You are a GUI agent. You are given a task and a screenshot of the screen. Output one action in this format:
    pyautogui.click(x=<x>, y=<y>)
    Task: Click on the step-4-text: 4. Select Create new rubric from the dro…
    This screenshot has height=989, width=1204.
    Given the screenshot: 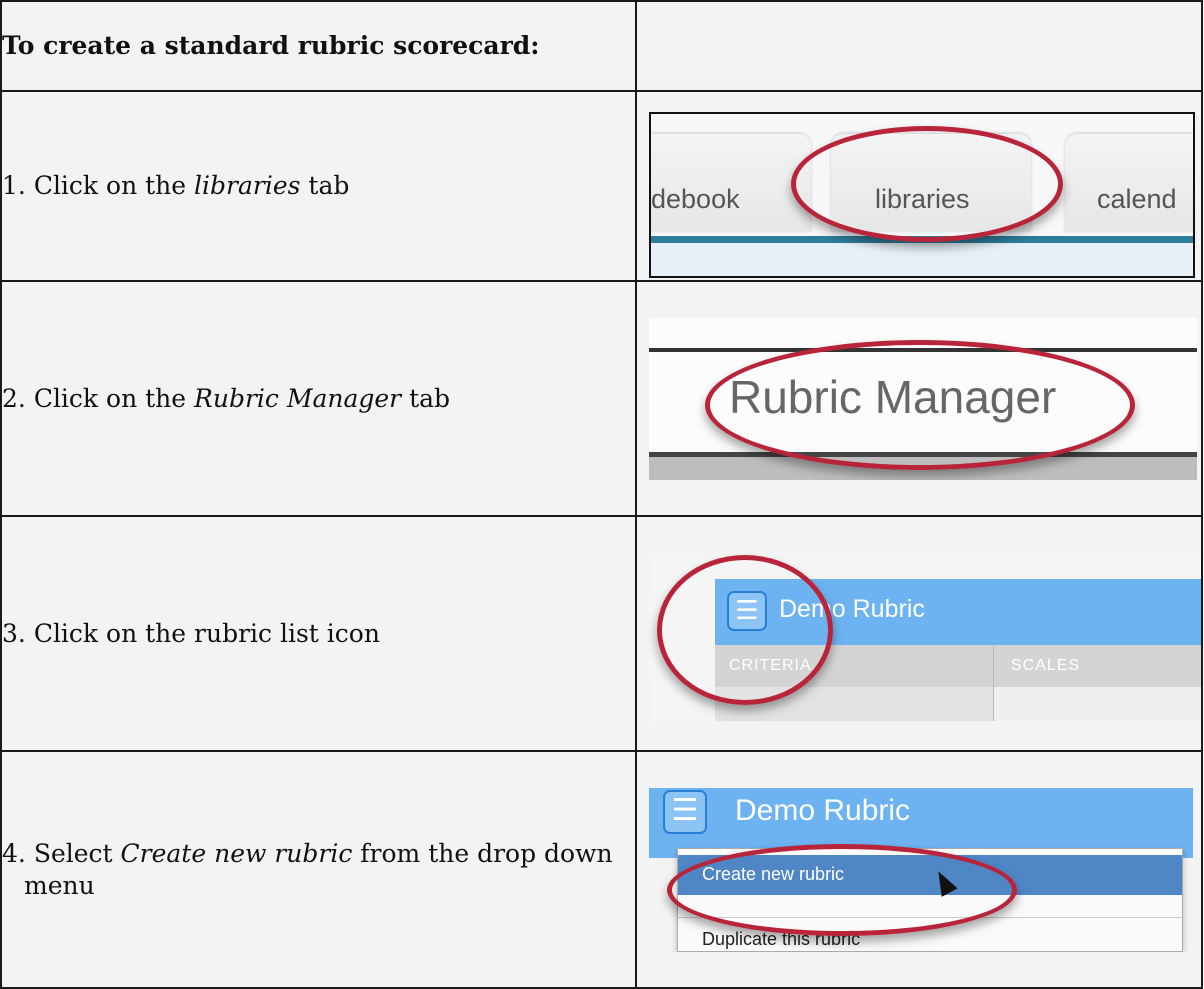 What is the action you would take?
    pyautogui.click(x=318, y=869)
    